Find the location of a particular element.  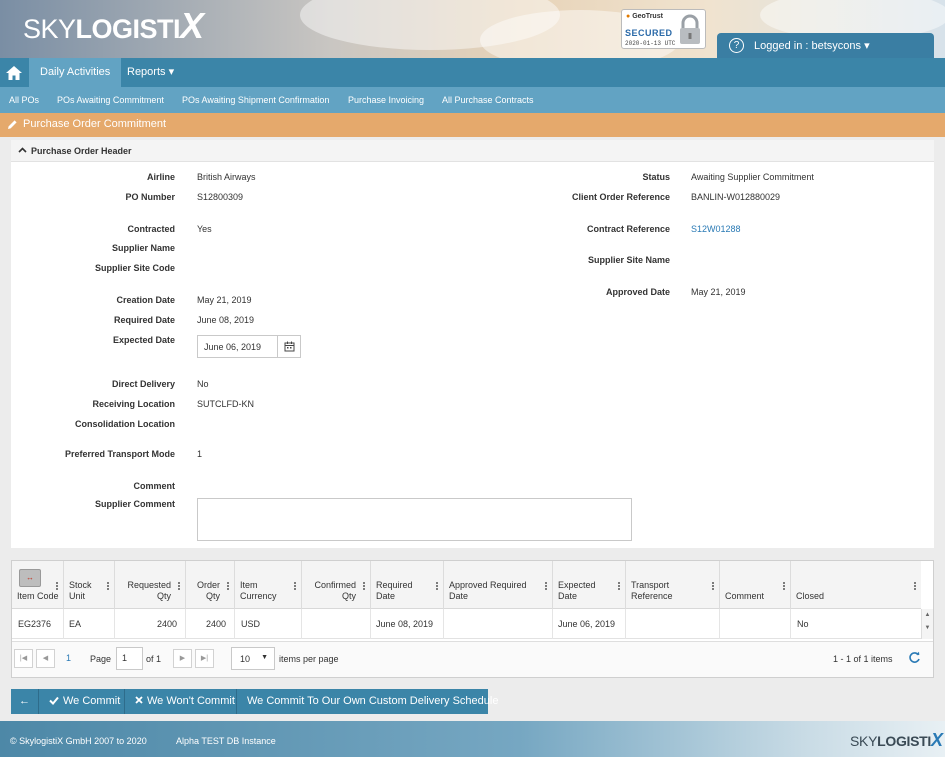

logged-in-label: Logged in : betsycons ▾ is located at coordinates (812, 45).